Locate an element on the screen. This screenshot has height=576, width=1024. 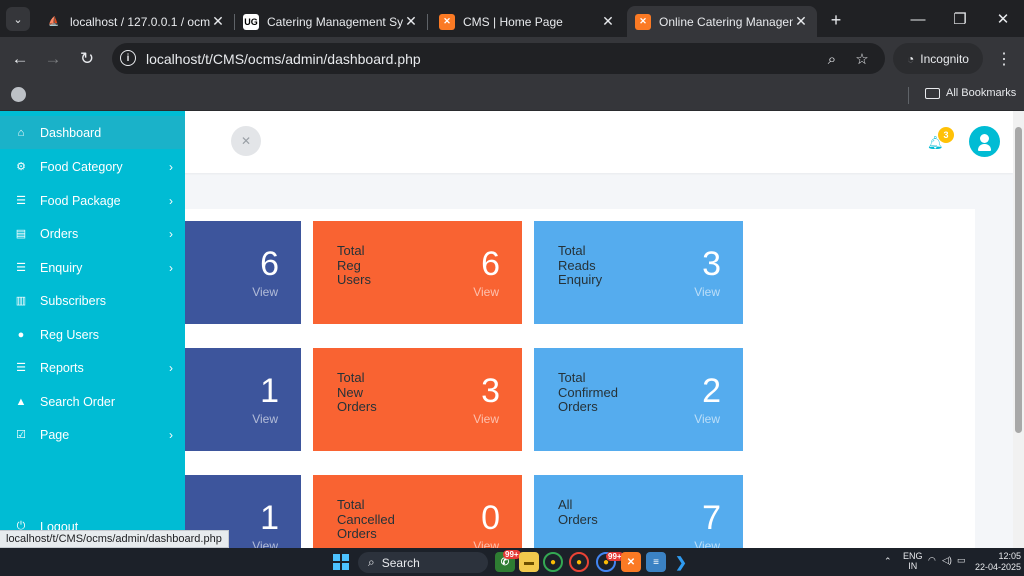
taskbar-clock: 12:05 22-04-2025 is located at coordinates (998, 562).